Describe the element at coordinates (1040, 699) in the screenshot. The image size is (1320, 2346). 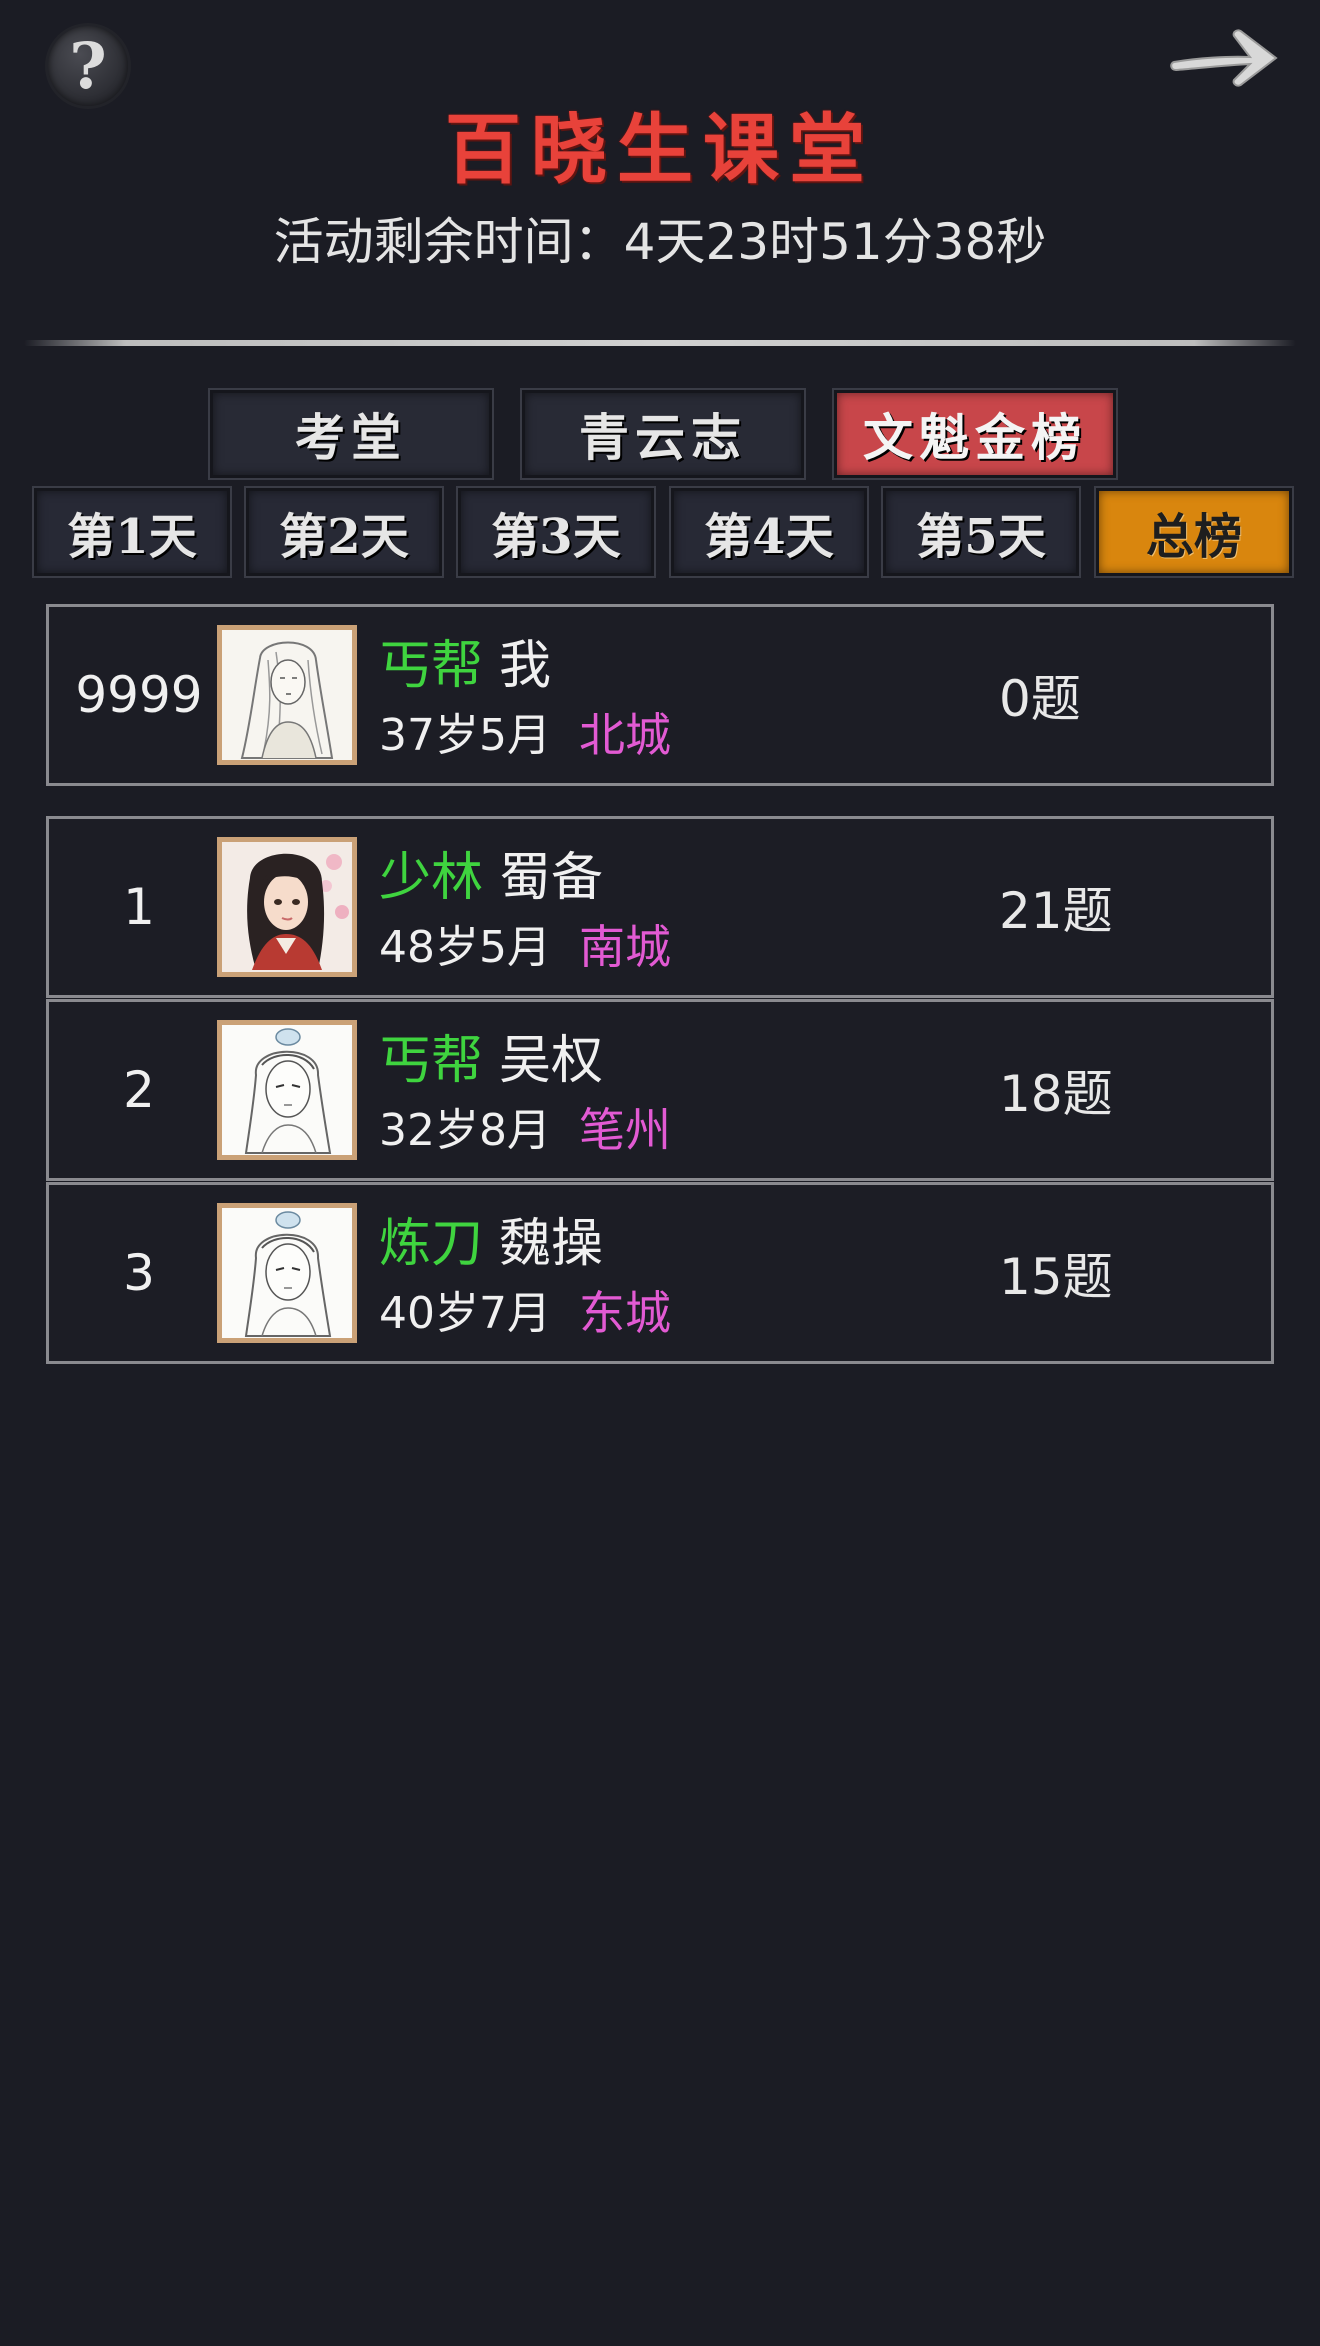
I see `player-score: 0题` at that location.